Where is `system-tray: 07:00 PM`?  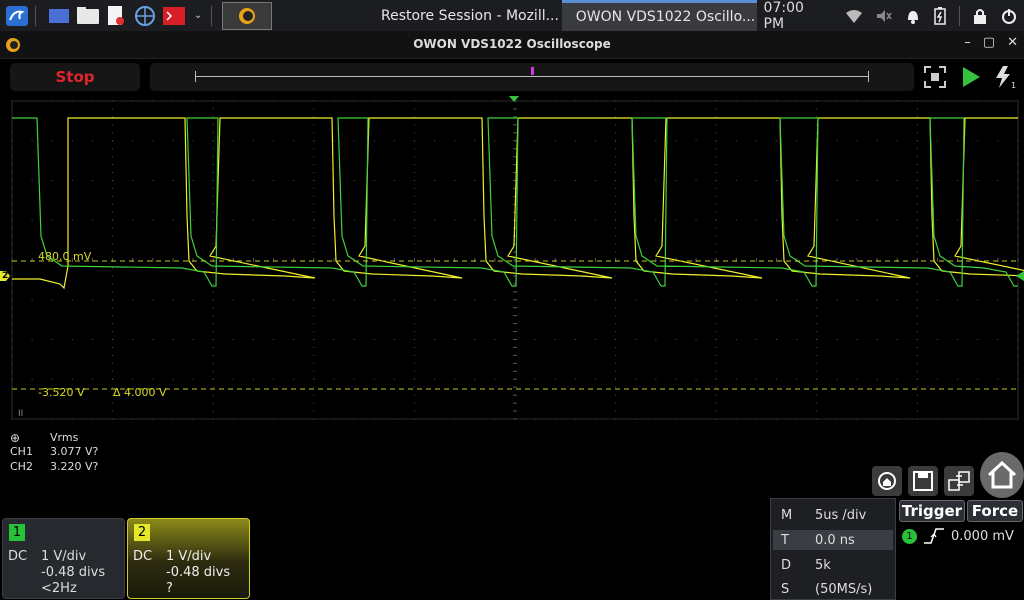
system-tray: 07:00 PM is located at coordinates (890, 16).